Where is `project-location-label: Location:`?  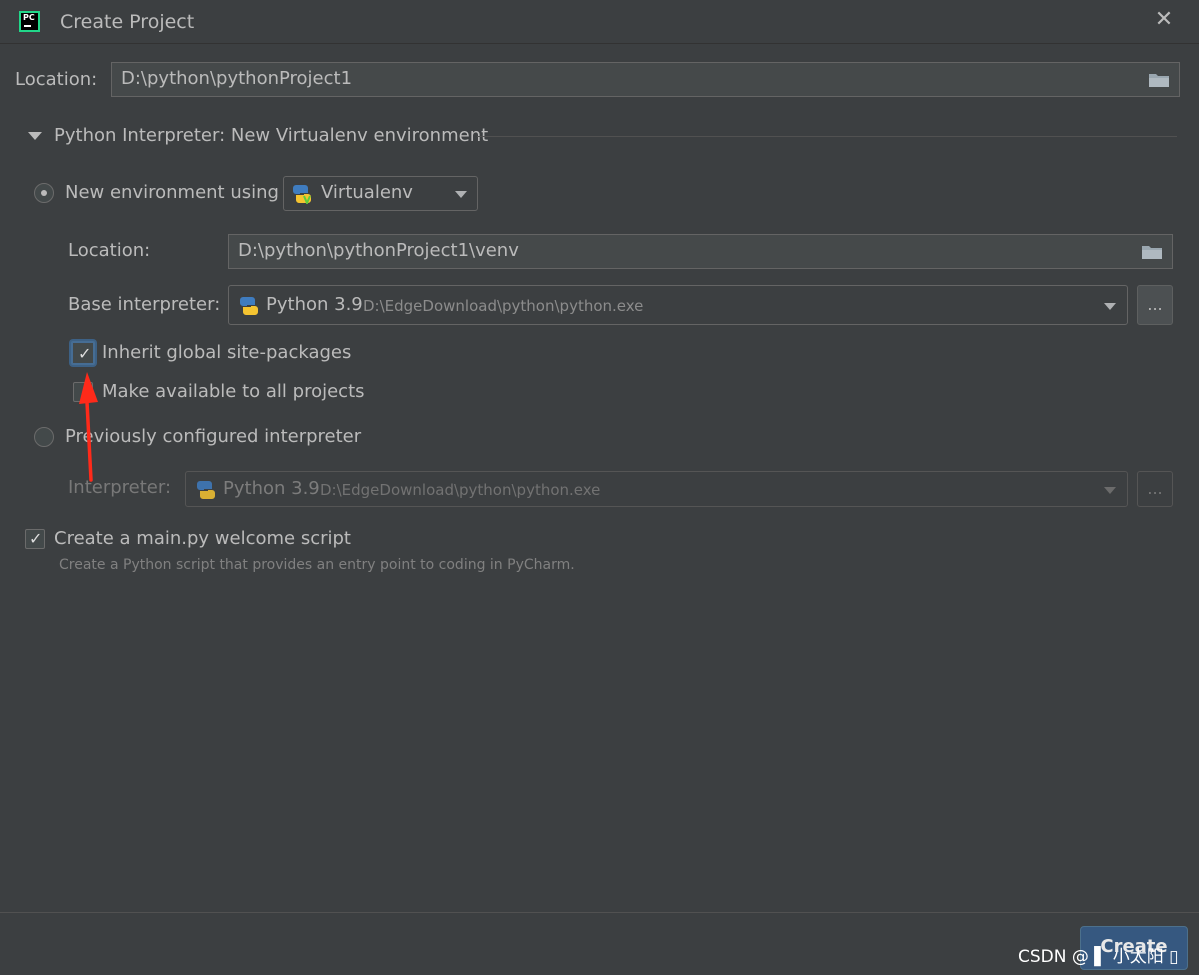
project-location-label: Location: is located at coordinates (56, 79).